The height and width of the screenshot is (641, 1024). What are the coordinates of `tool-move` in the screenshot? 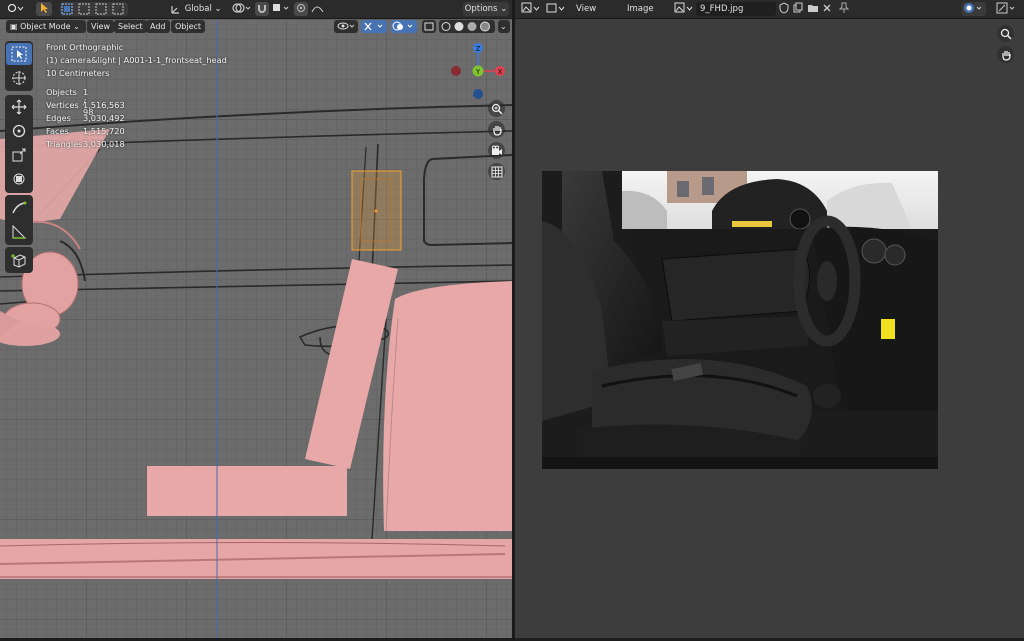 It's located at (19, 107).